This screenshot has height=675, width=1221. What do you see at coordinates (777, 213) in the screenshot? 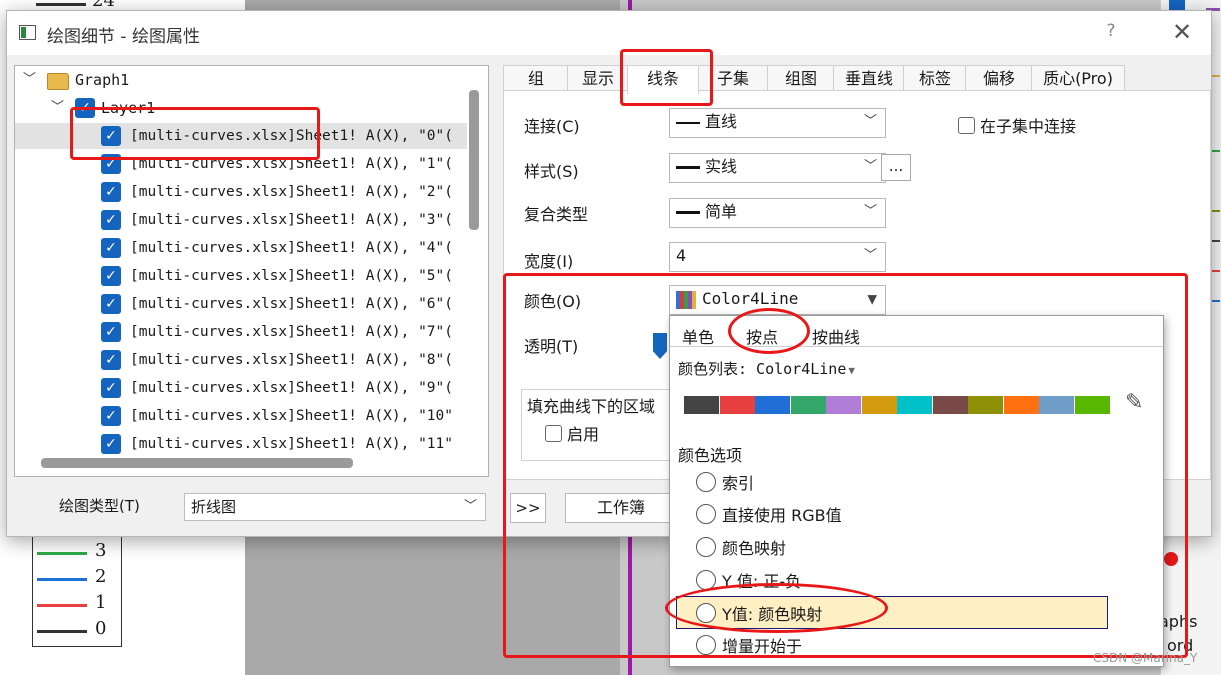
I see `compound-type-select: 简单 ﹀` at bounding box center [777, 213].